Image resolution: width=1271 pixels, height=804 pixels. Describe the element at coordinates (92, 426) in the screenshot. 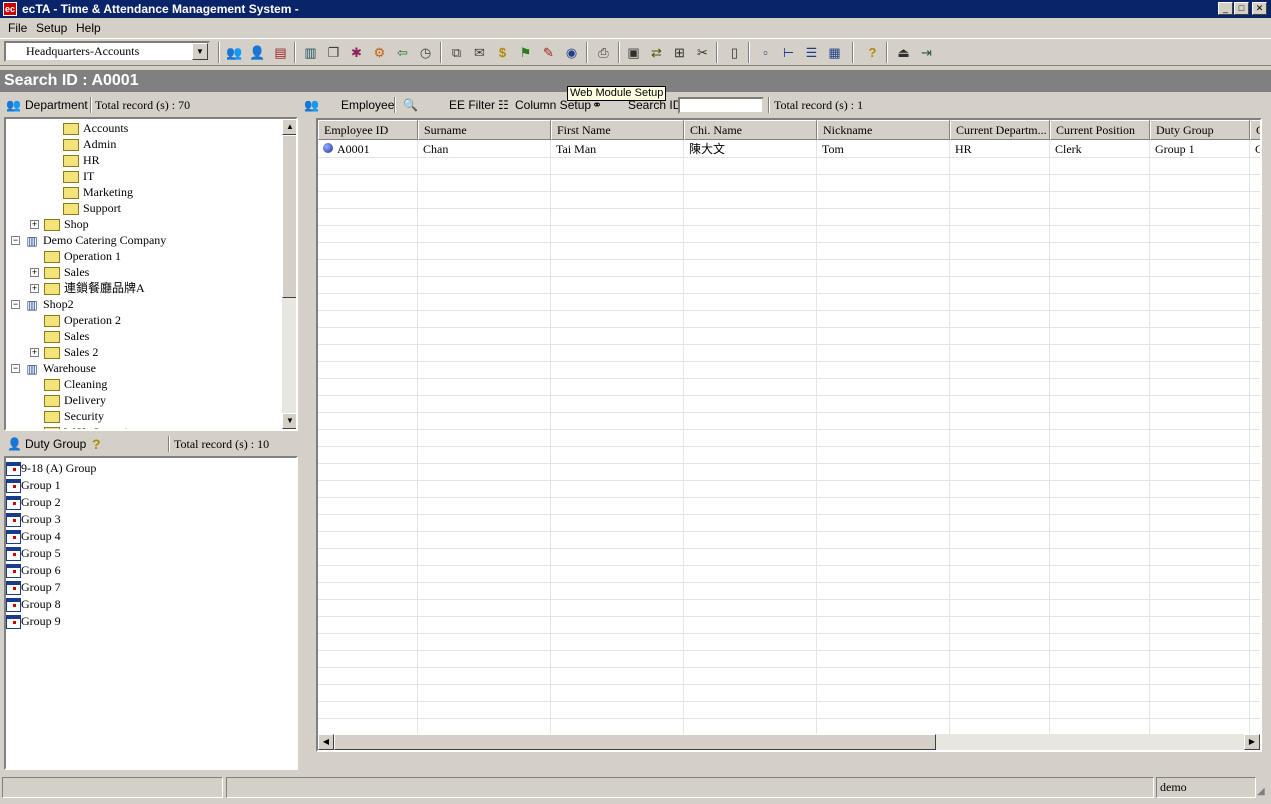

I see `tree-item: W.H. Operation` at that location.